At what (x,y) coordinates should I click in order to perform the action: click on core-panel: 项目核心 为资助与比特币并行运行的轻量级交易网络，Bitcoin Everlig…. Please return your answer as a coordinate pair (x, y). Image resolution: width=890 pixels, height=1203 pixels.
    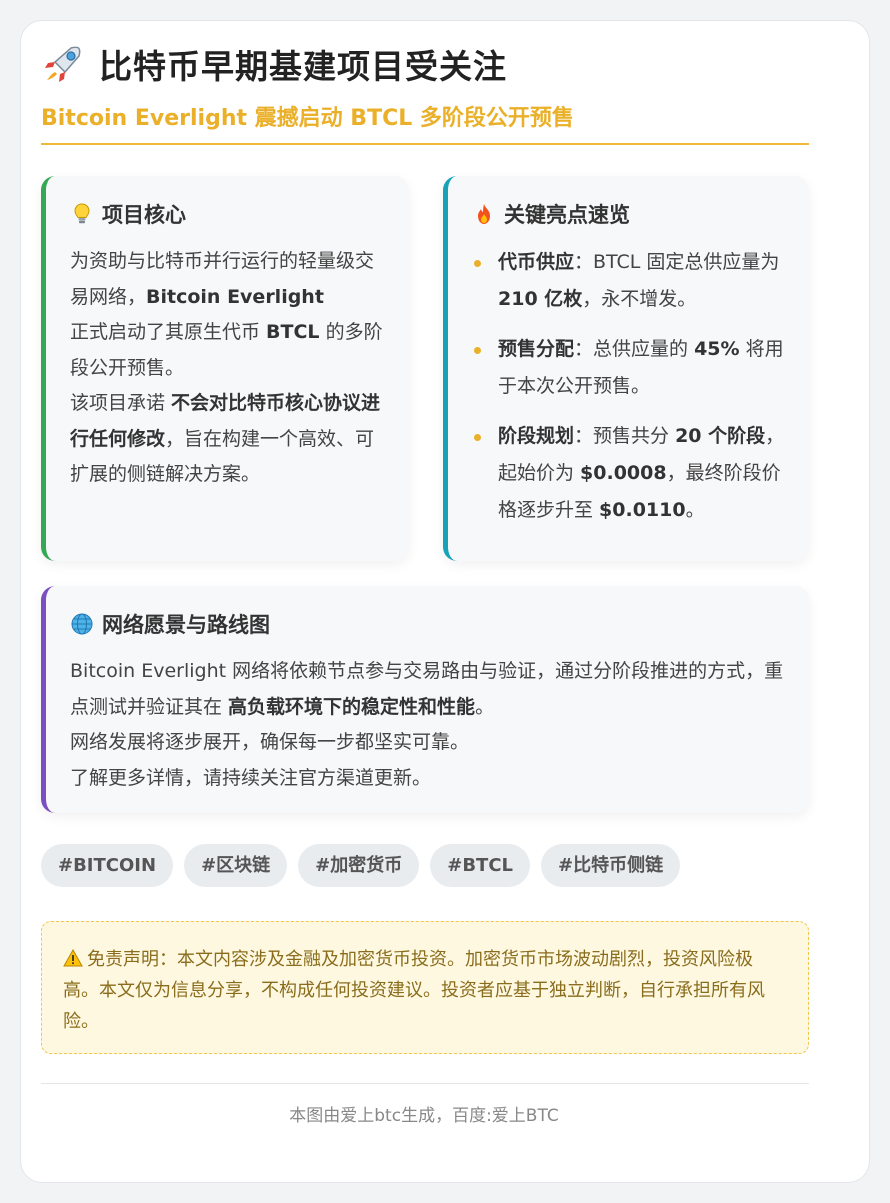
    Looking at the image, I should click on (225, 368).